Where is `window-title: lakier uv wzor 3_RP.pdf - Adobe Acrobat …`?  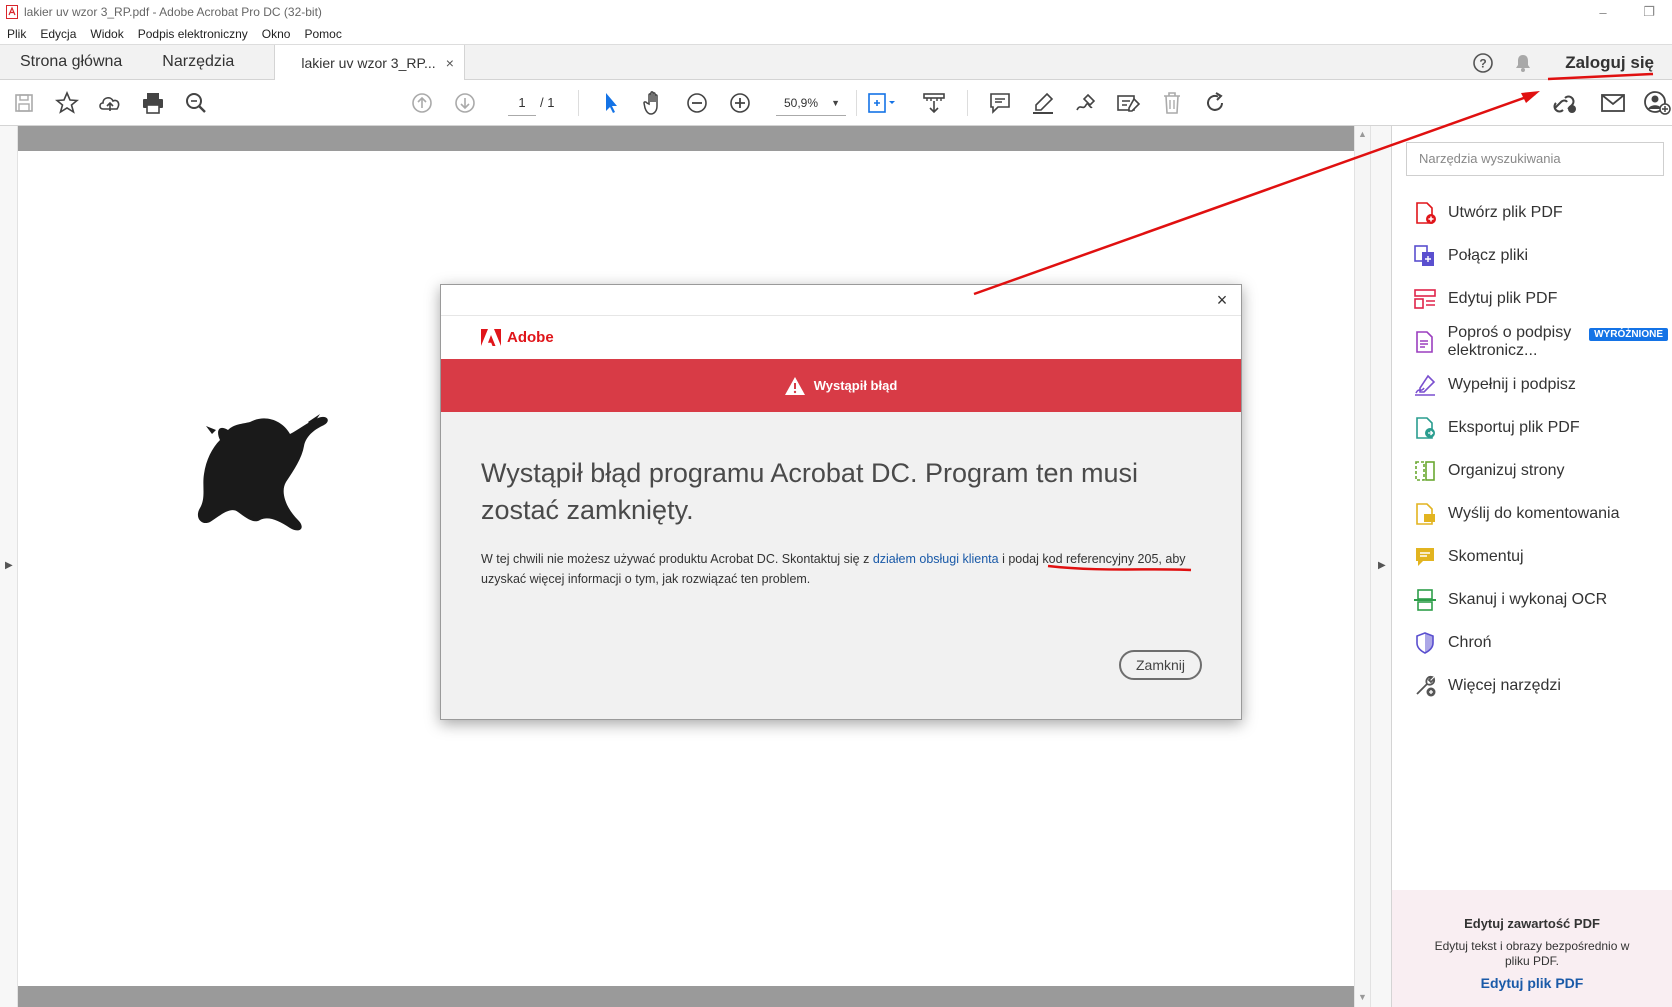 window-title: lakier uv wzor 3_RP.pdf - Adobe Acrobat … is located at coordinates (173, 12).